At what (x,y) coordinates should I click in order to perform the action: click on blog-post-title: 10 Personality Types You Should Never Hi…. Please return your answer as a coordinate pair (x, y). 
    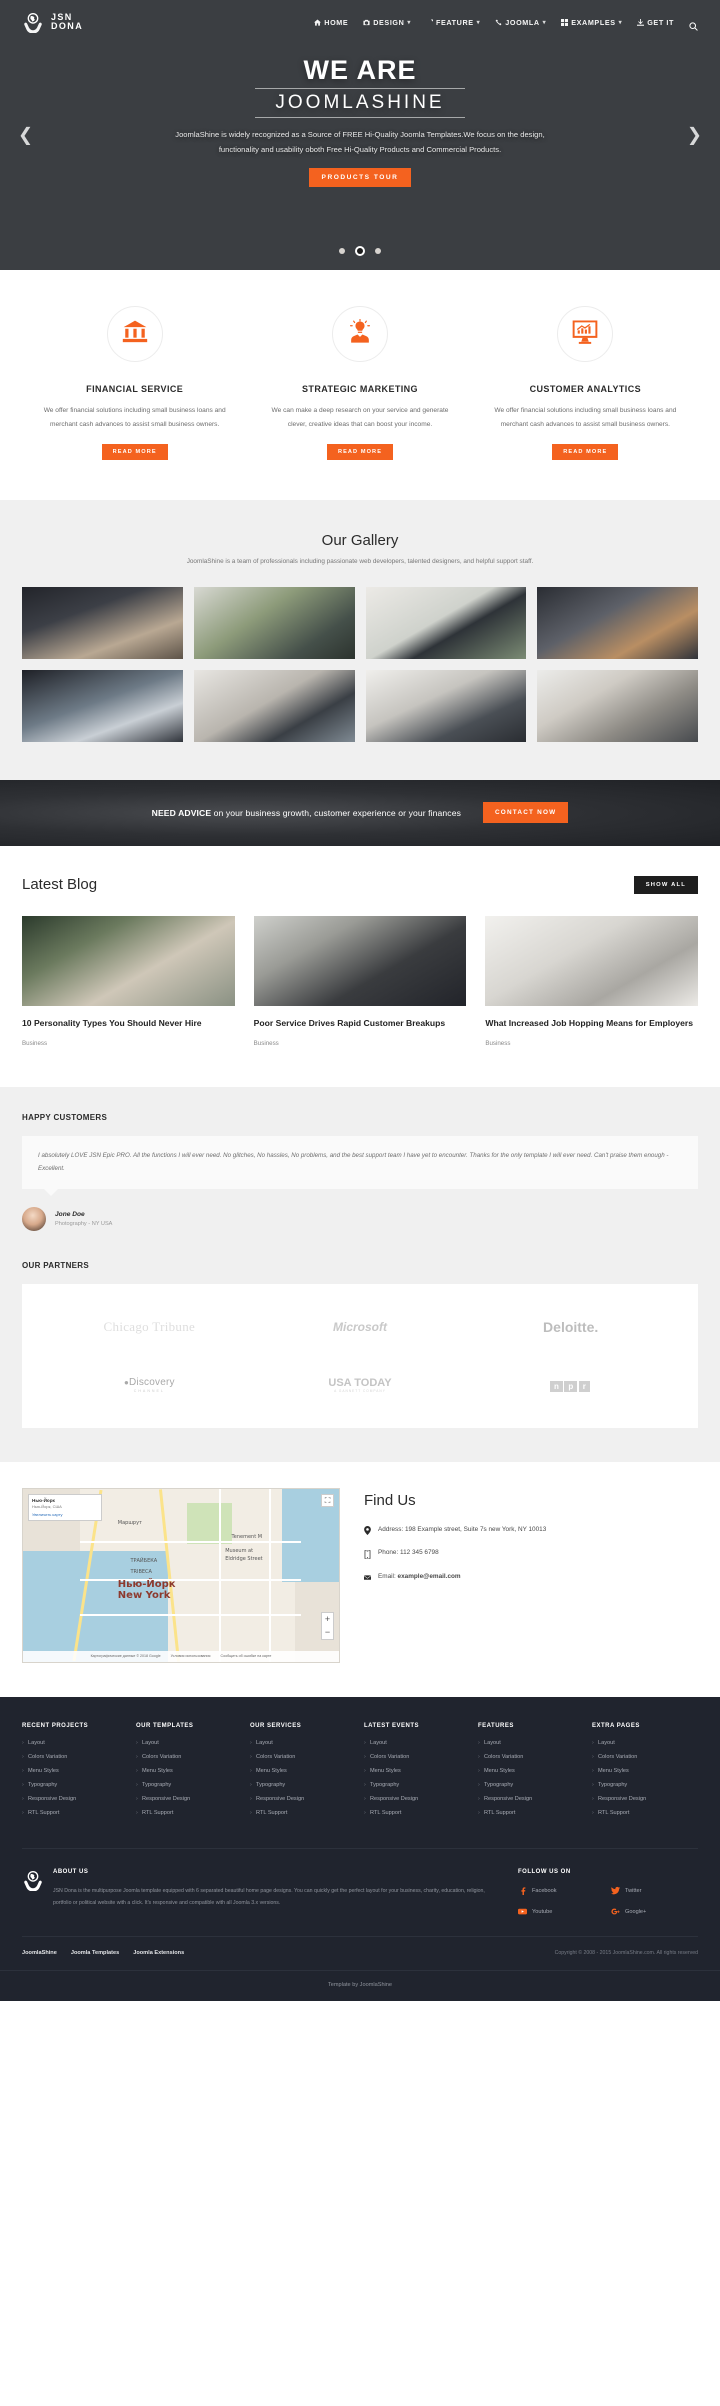
    Looking at the image, I should click on (128, 1023).